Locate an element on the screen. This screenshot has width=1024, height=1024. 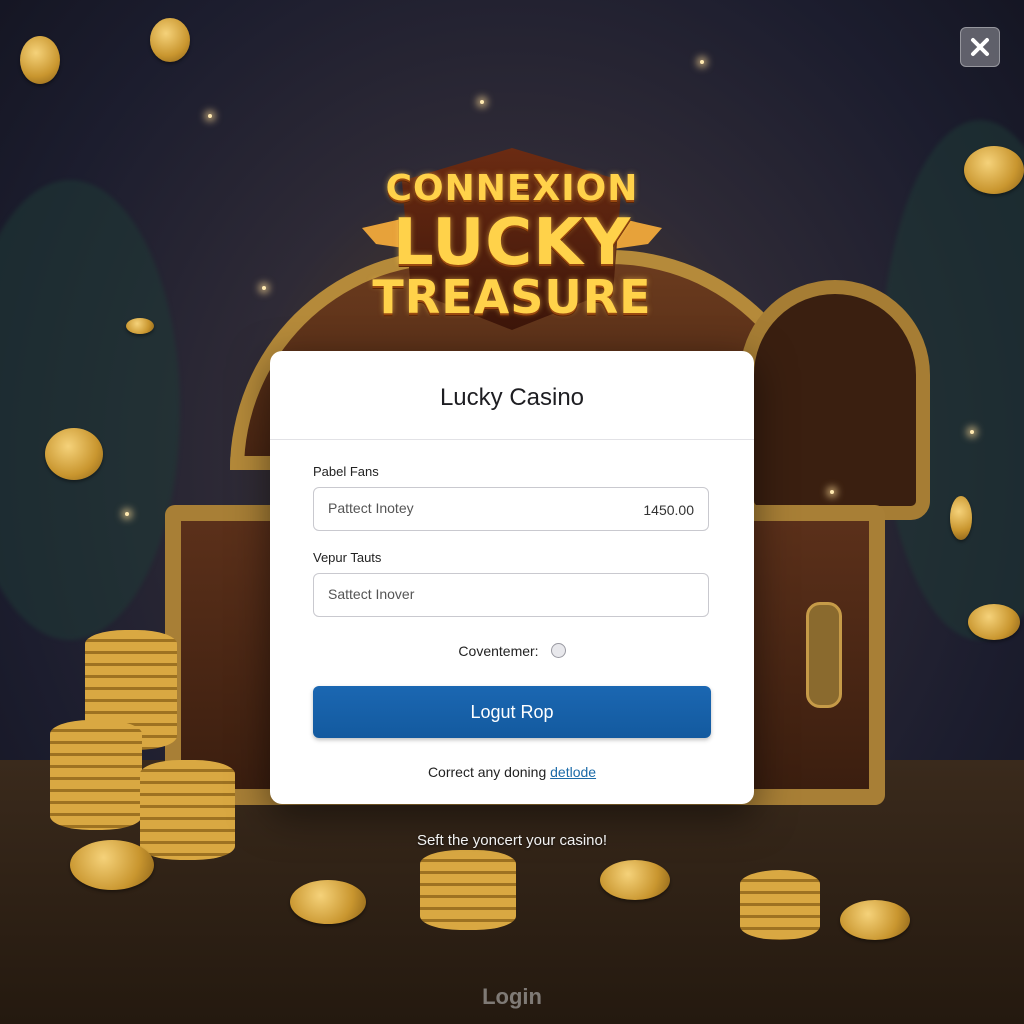
logo-line-2: LUCKY is located at coordinates (512, 243).